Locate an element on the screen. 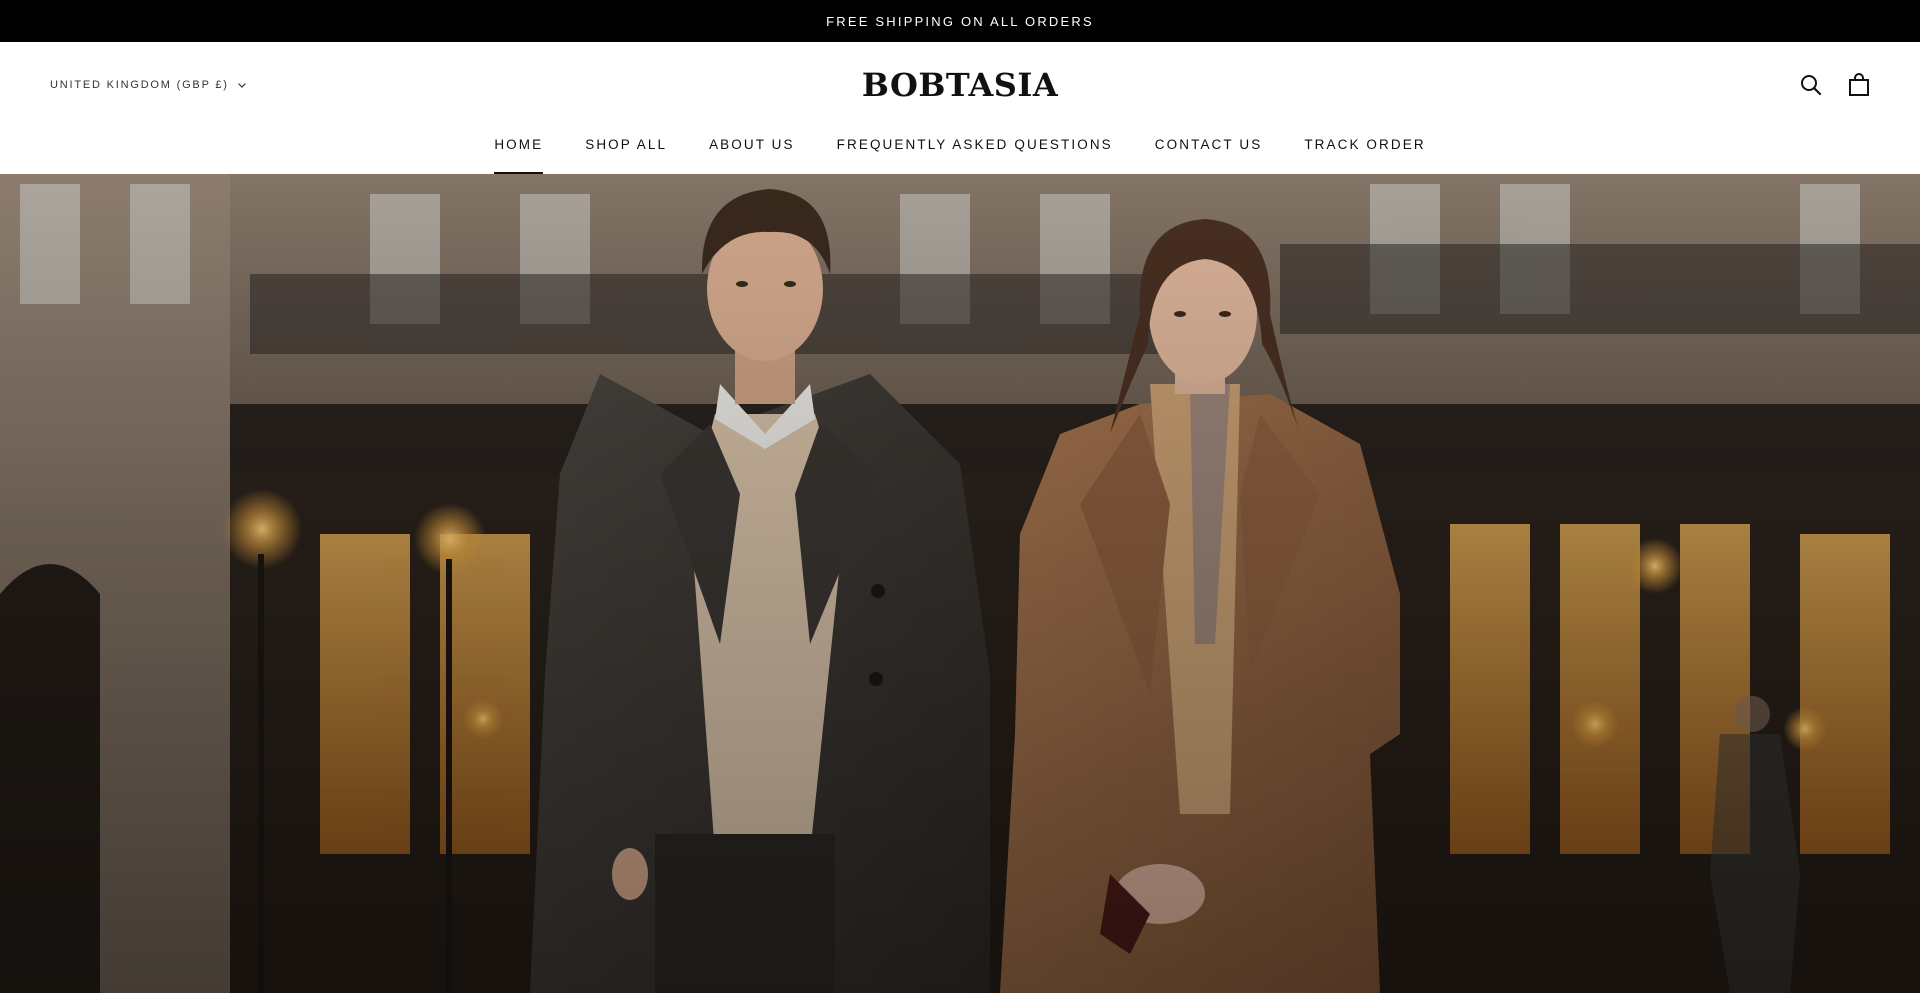  search-icon is located at coordinates (1811, 85).